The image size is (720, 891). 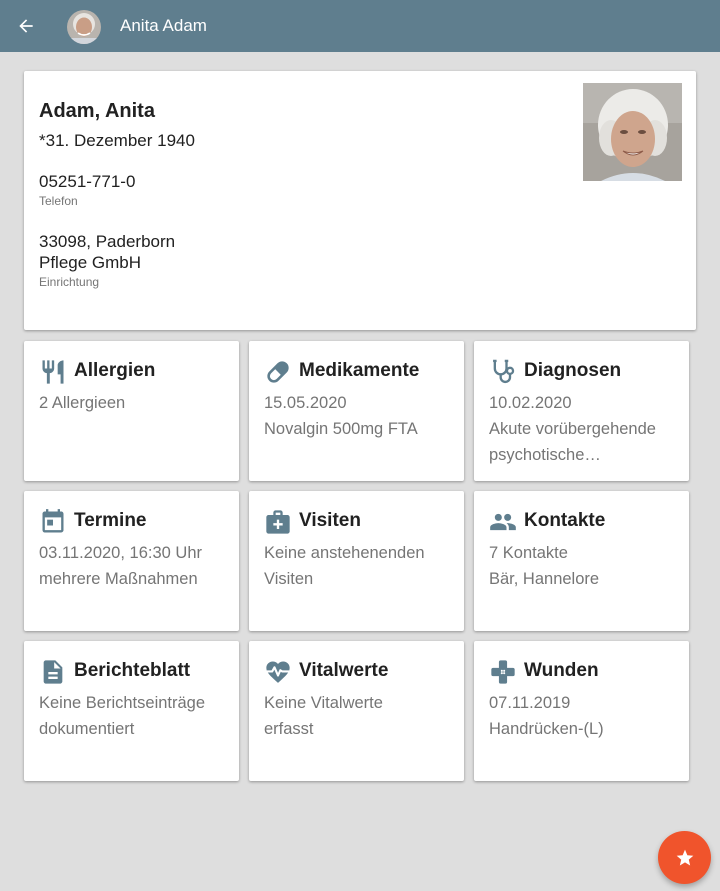 I want to click on arrow-back-icon, so click(x=26, y=26).